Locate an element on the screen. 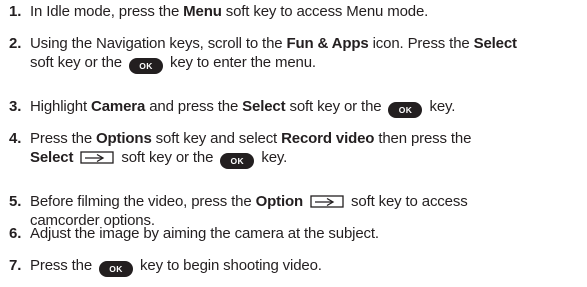 The image size is (587, 287). step-number: 7. is located at coordinates (15, 265).